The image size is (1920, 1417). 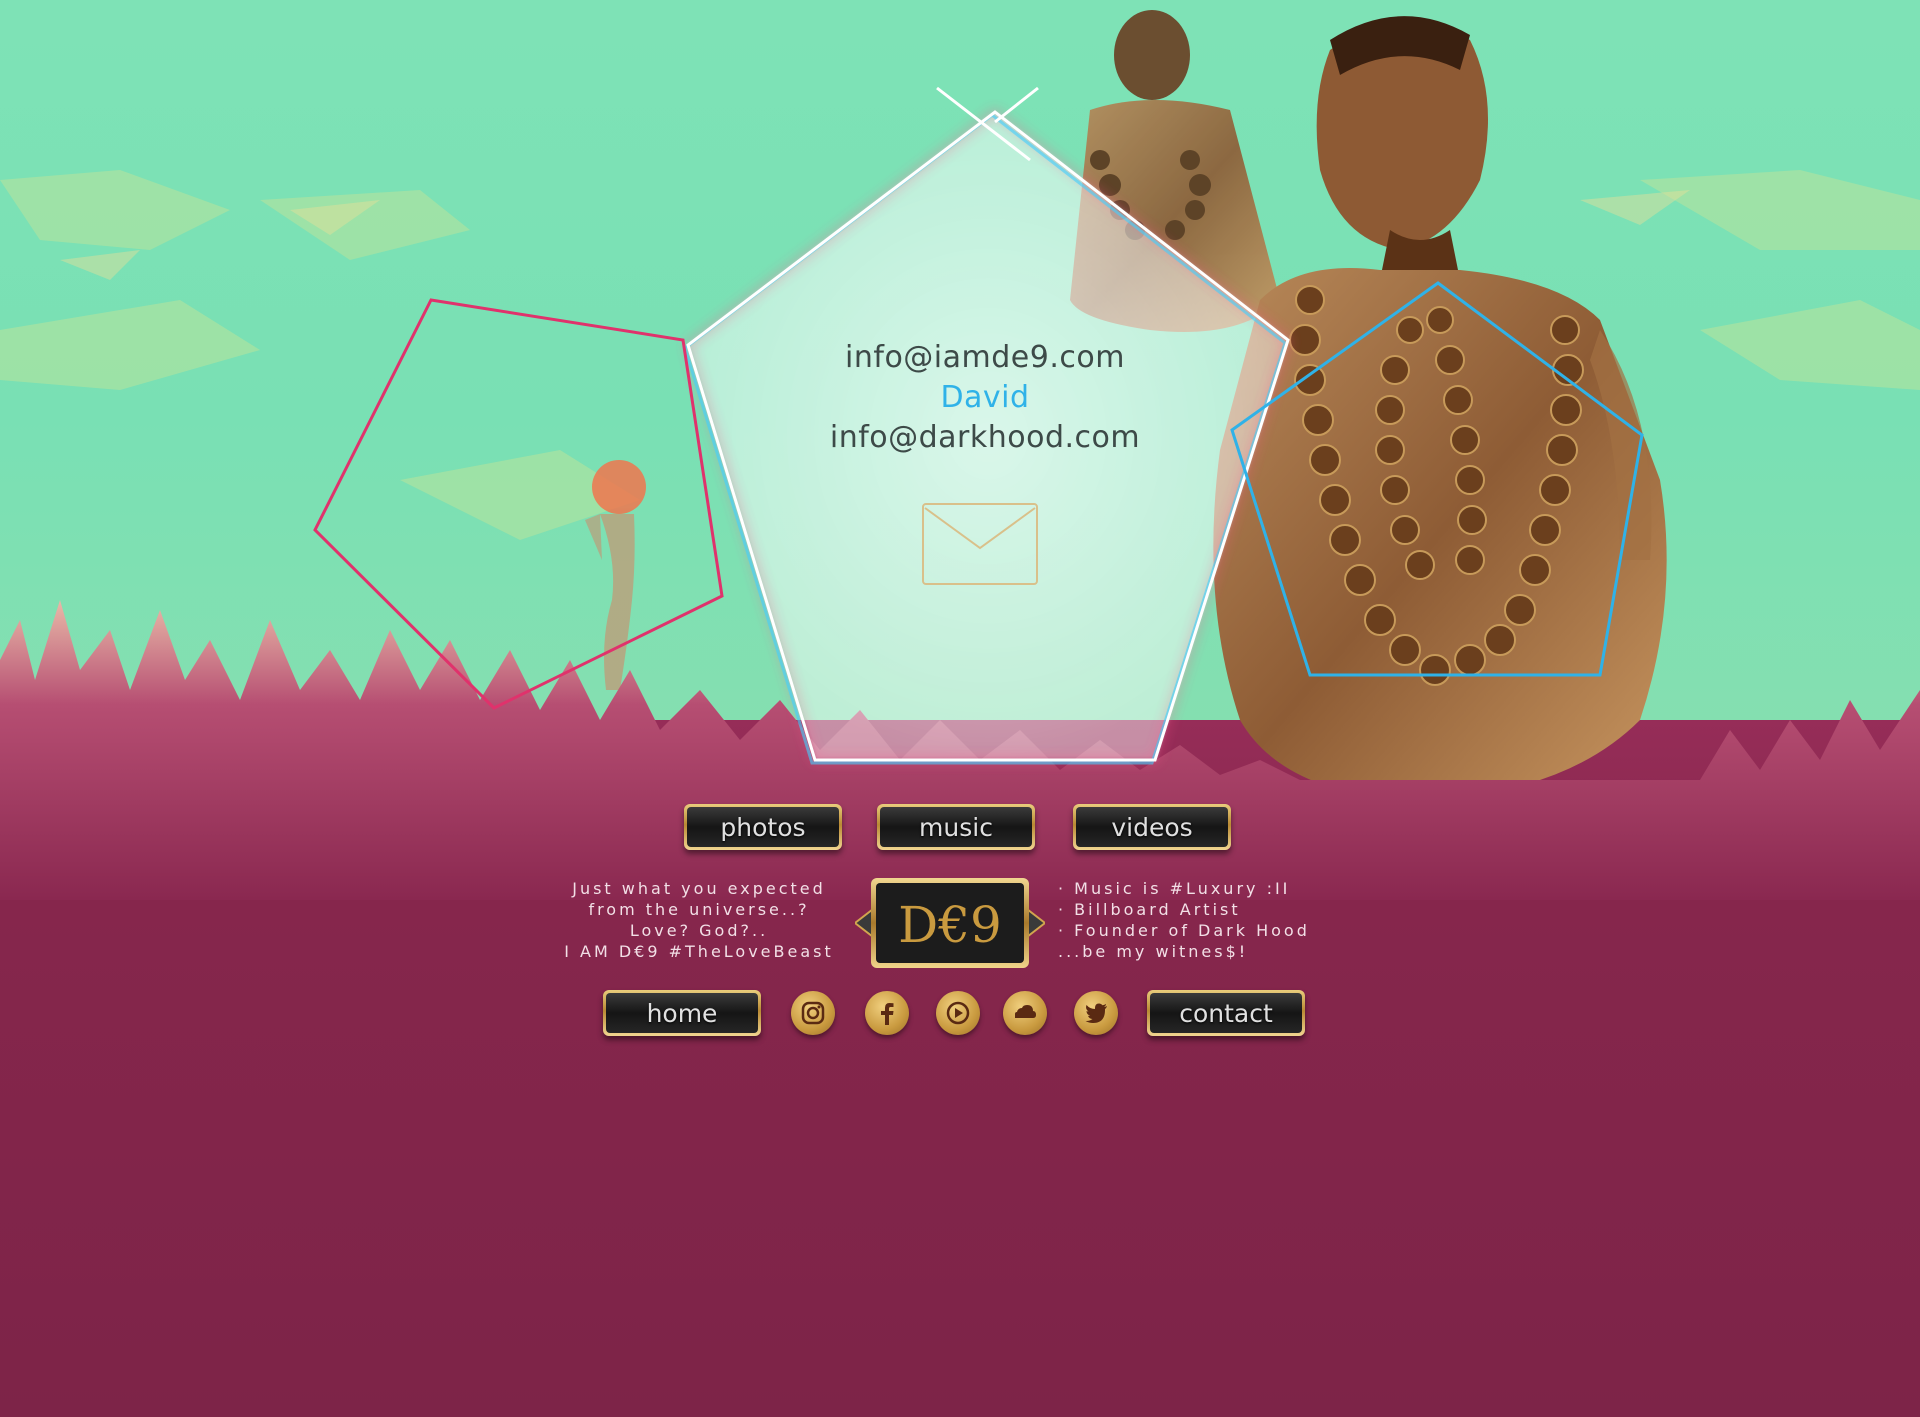 I want to click on tagline-right-line: ...be my witnes$!, so click(x=1153, y=951).